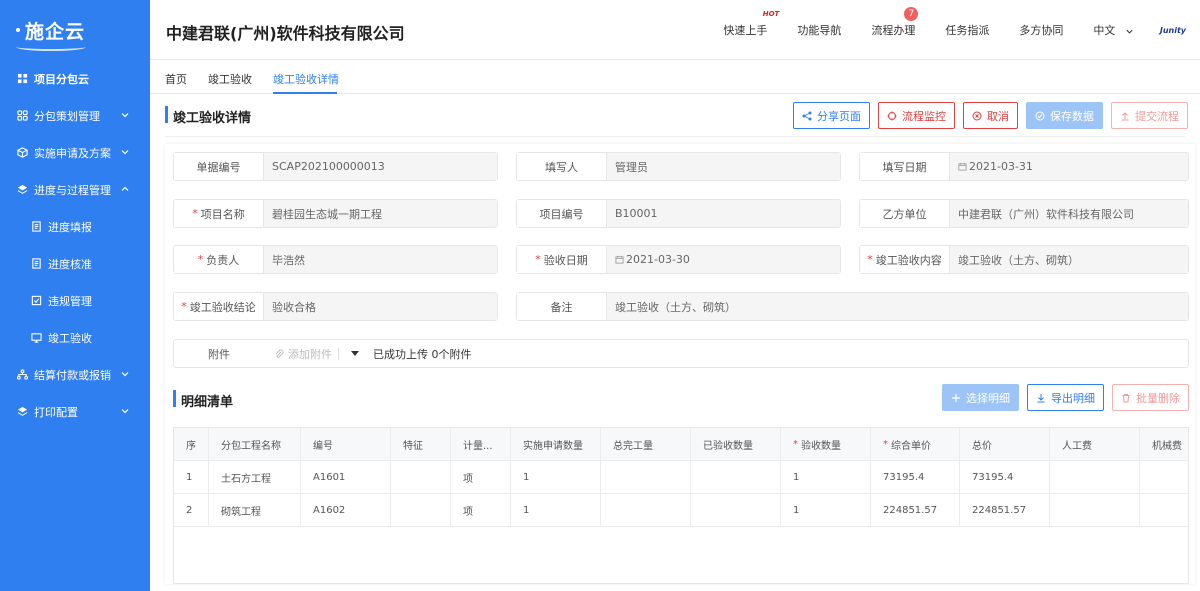  What do you see at coordinates (223, 260) in the screenshot?
I see `owner-label: 负责人` at bounding box center [223, 260].